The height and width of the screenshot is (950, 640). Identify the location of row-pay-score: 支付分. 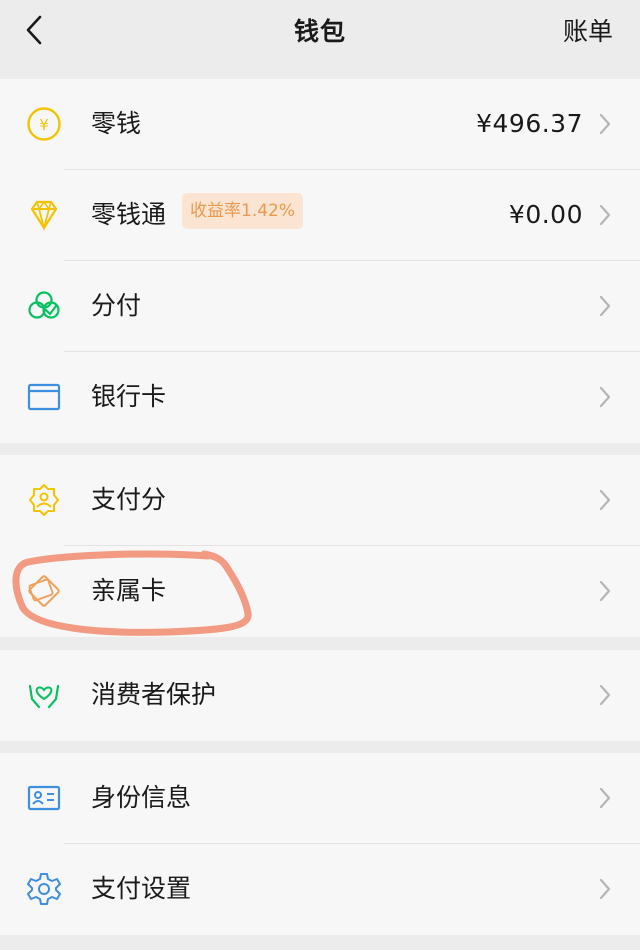
(320, 500).